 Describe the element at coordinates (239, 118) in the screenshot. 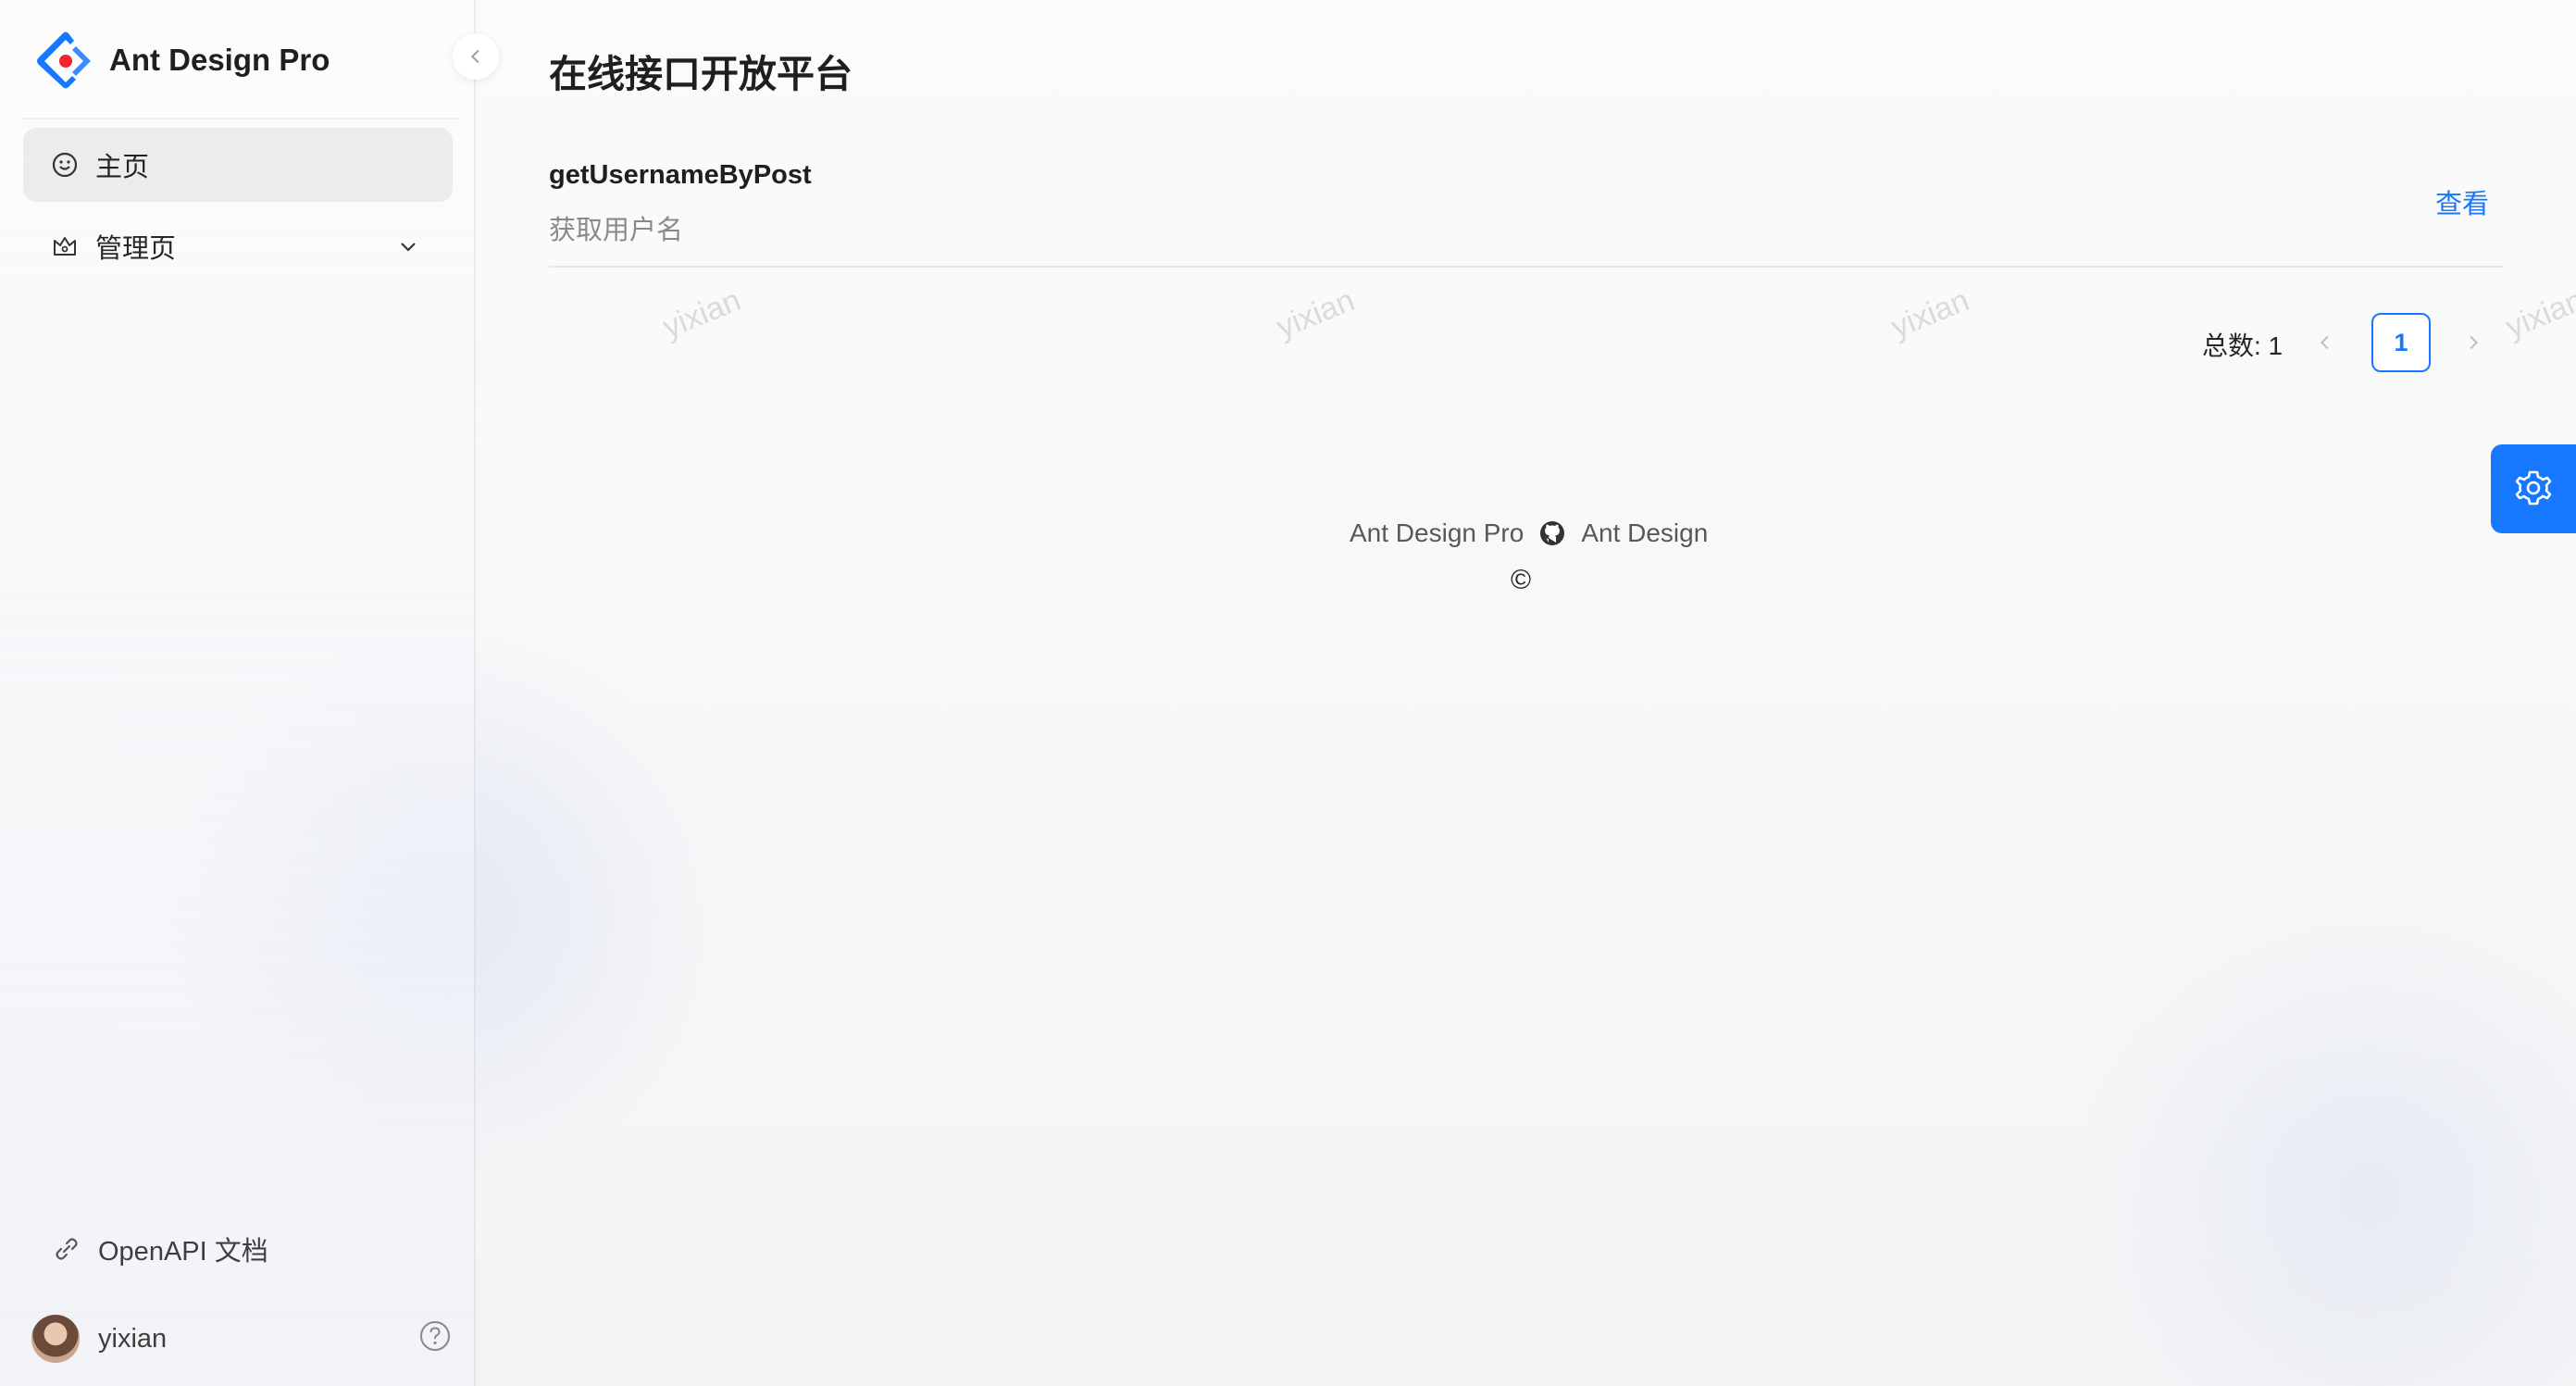

I see `sidebar-divider` at that location.